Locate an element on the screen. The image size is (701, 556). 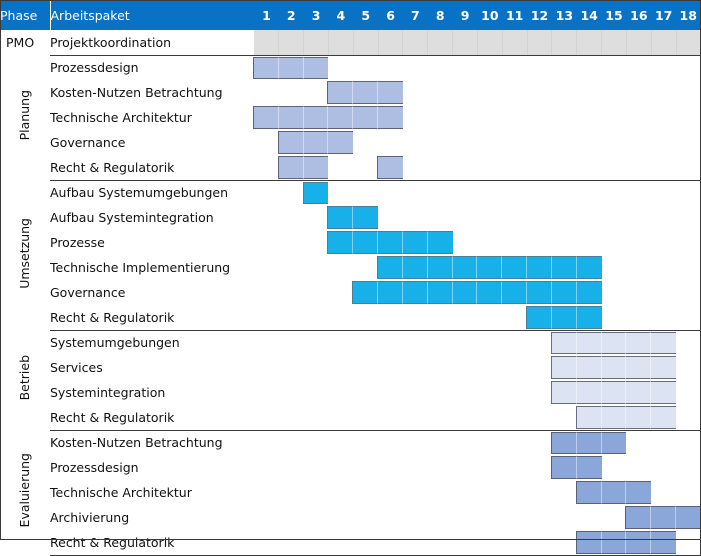
header-unit-8: 8 is located at coordinates (440, 15).